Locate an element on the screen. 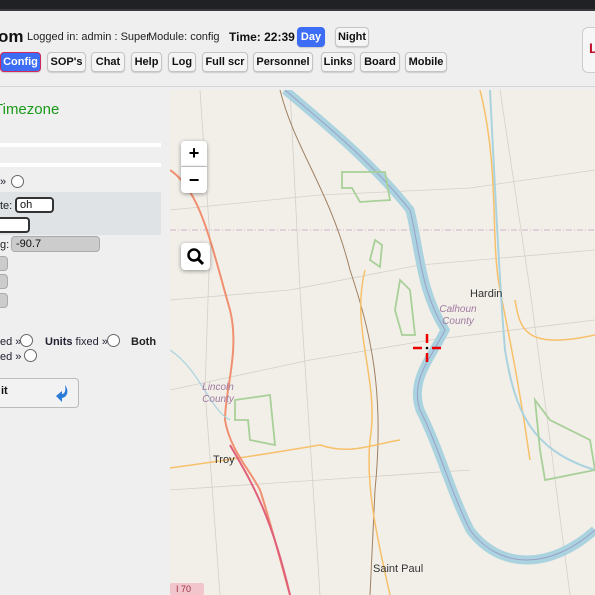  nav-help: Help is located at coordinates (146, 62).